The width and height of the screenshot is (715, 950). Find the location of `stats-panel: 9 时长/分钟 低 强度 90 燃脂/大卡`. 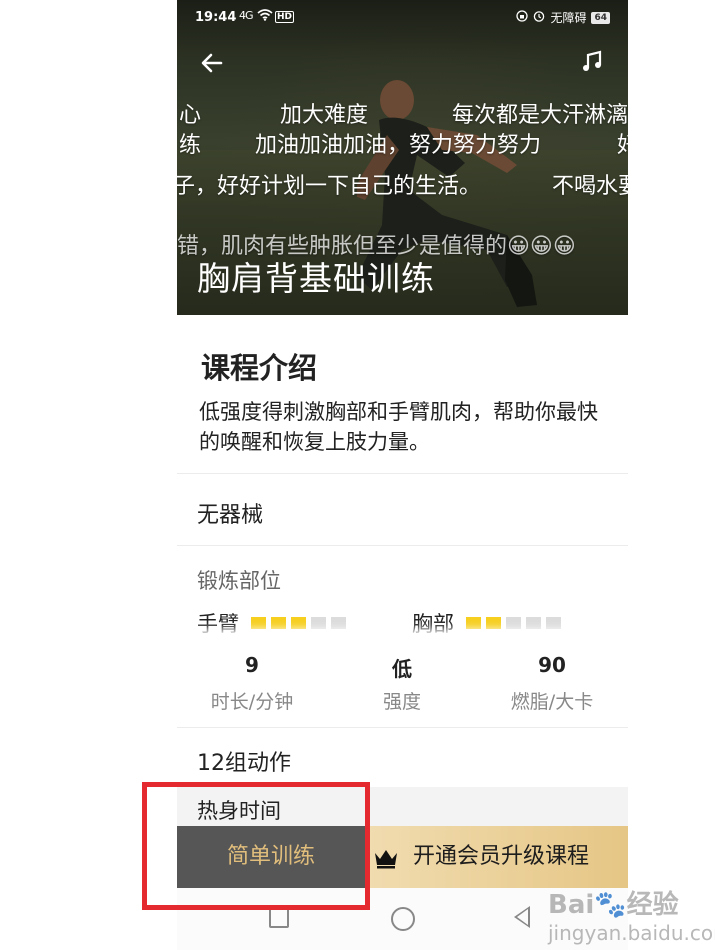

stats-panel: 9 时长/分钟 低 强度 90 燃脂/大卡 is located at coordinates (402, 682).